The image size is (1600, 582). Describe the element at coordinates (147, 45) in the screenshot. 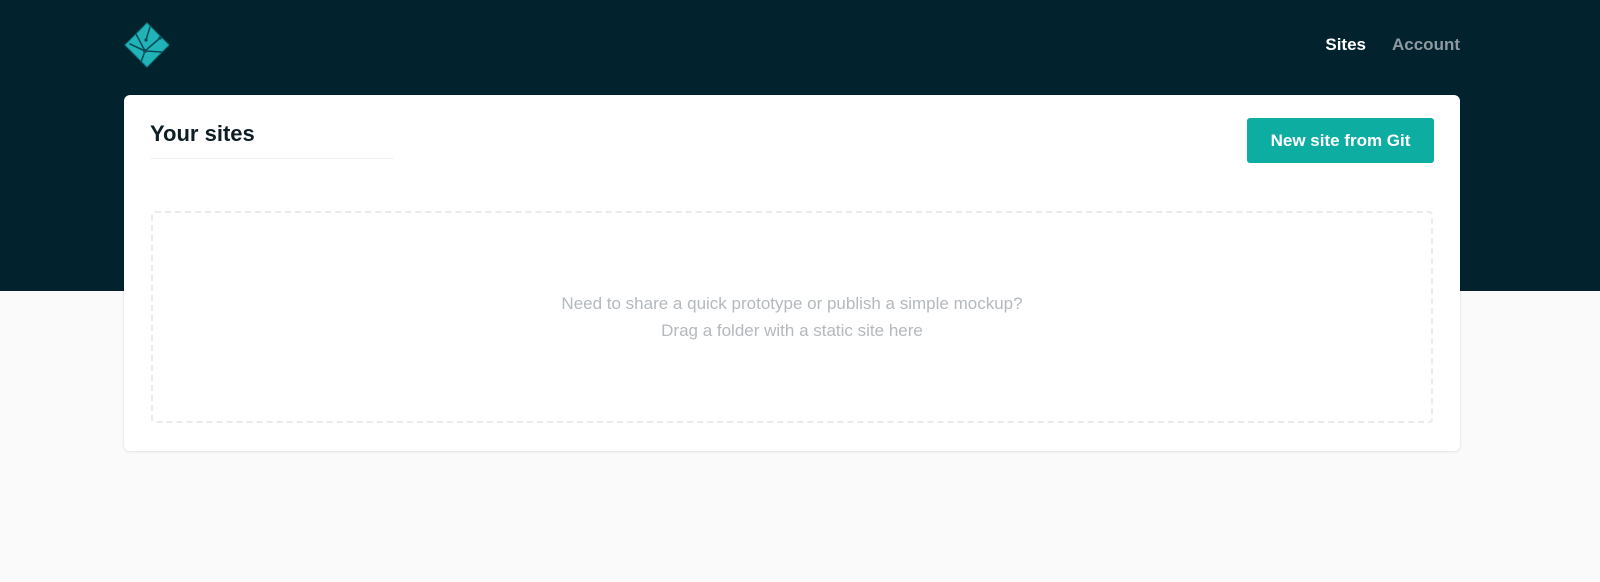

I see `netlify-logo-icon` at that location.